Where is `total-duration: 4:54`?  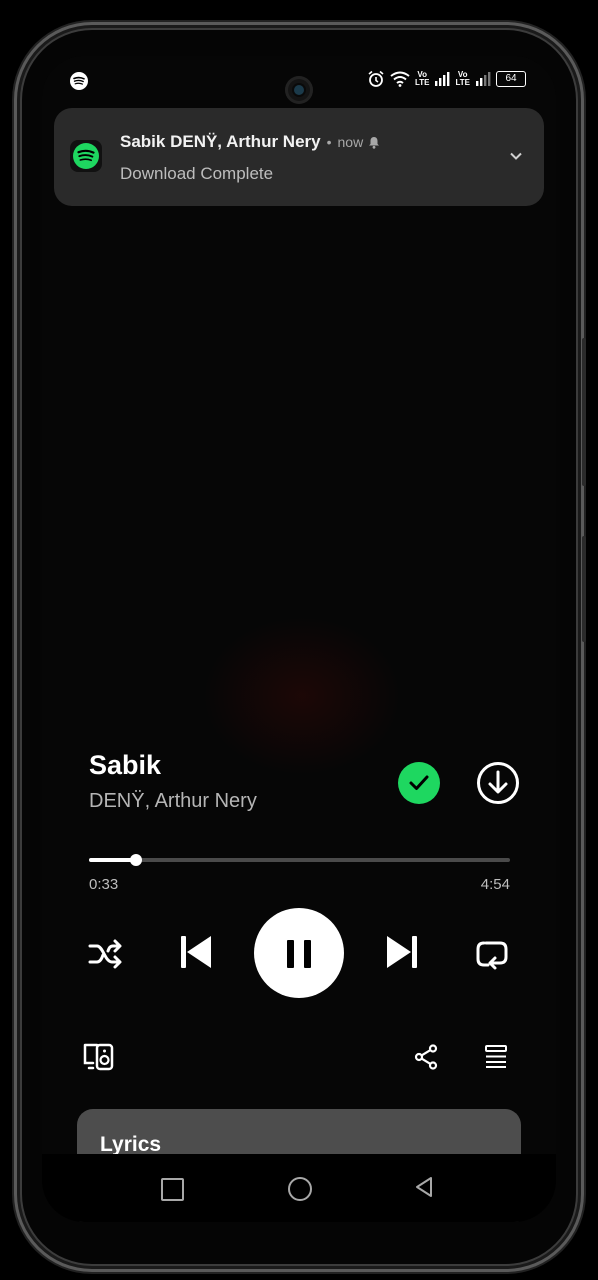 total-duration: 4:54 is located at coordinates (495, 884).